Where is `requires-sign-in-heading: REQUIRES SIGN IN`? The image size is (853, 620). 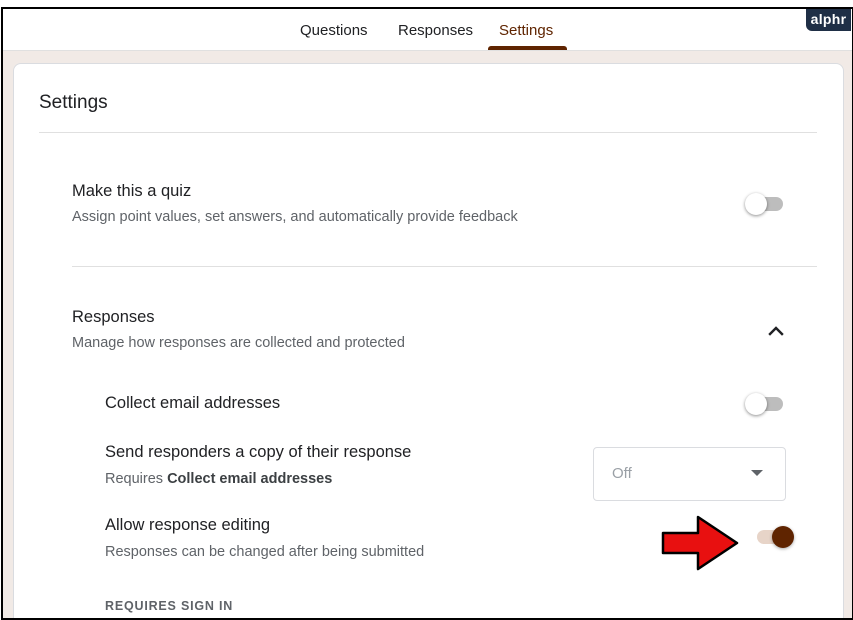 requires-sign-in-heading: REQUIRES SIGN IN is located at coordinates (169, 606).